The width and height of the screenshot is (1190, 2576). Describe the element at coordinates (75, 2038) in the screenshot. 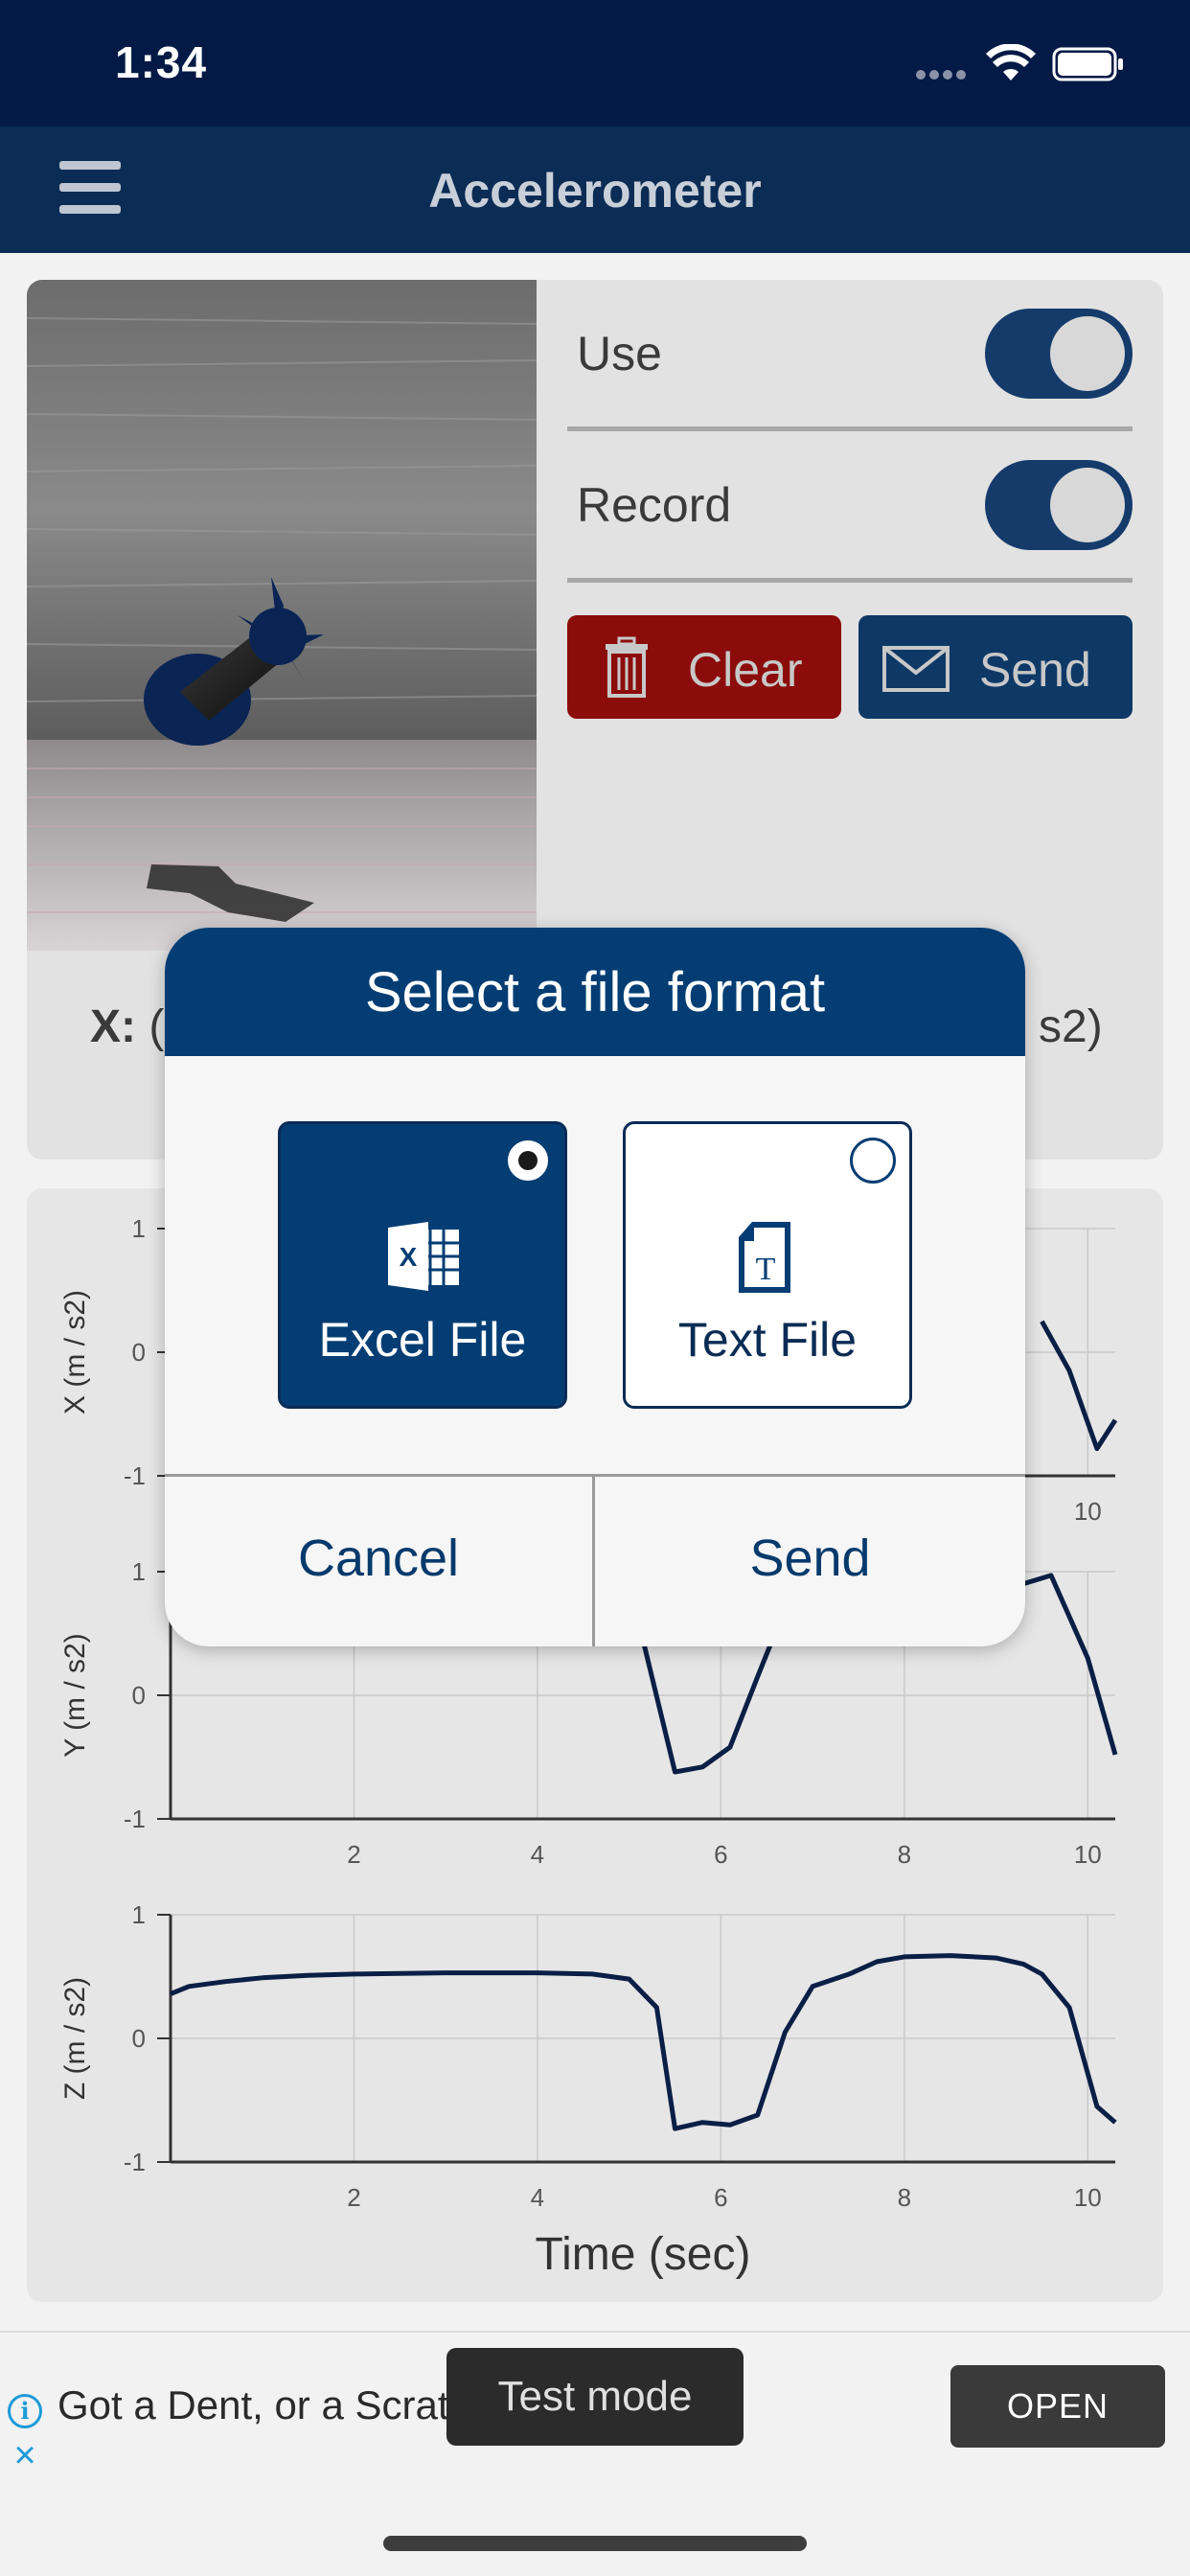

I see `y-axis-label: Z (m / s2)` at that location.